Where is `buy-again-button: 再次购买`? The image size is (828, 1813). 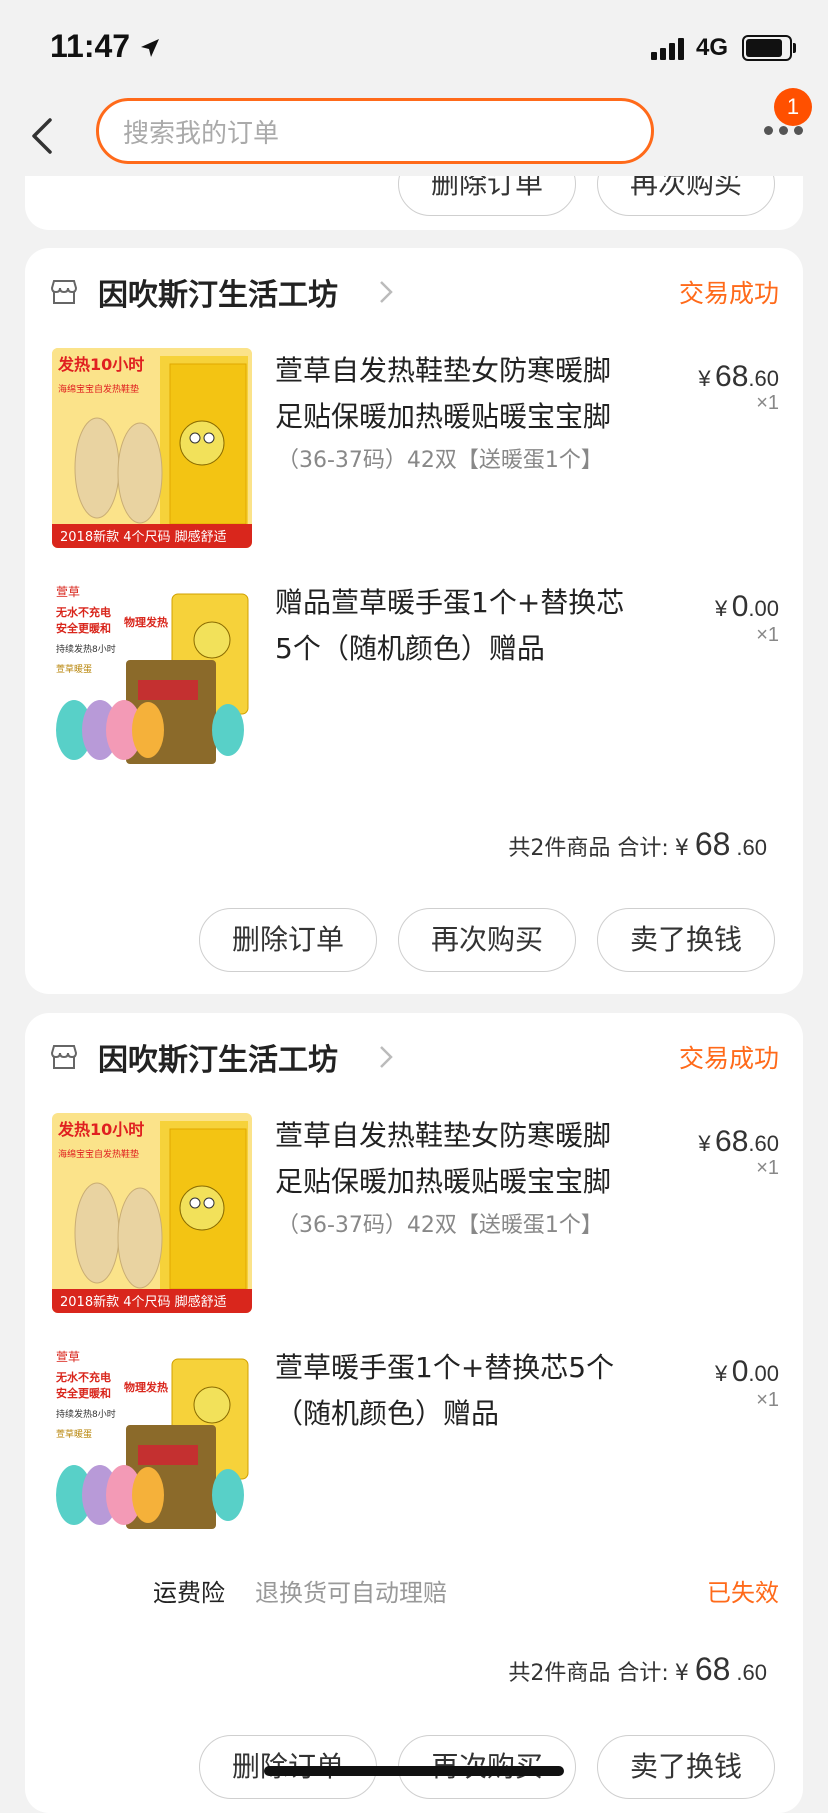 buy-again-button: 再次购买 is located at coordinates (487, 940).